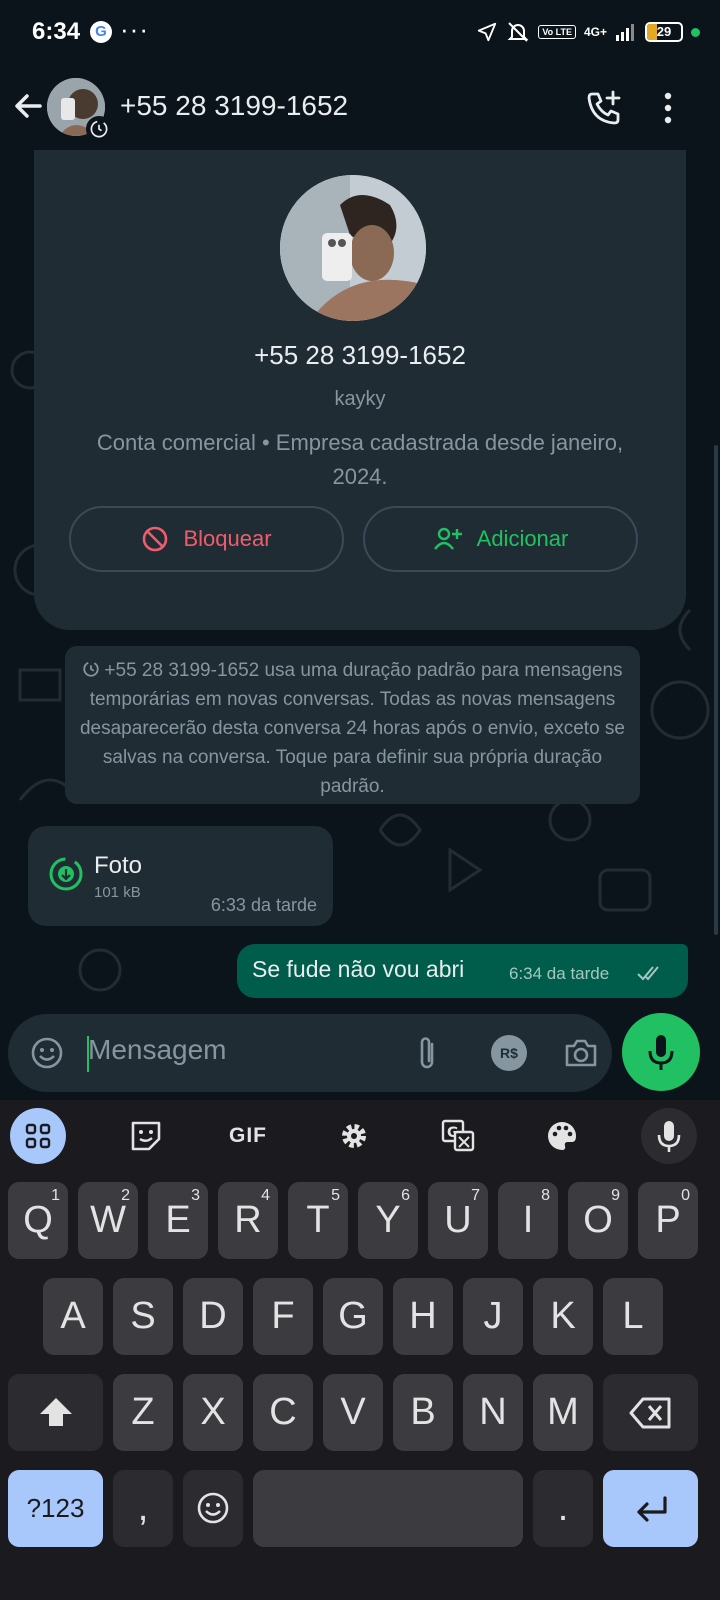  Describe the element at coordinates (206, 539) in the screenshot. I see `block-button: Bloquear` at that location.